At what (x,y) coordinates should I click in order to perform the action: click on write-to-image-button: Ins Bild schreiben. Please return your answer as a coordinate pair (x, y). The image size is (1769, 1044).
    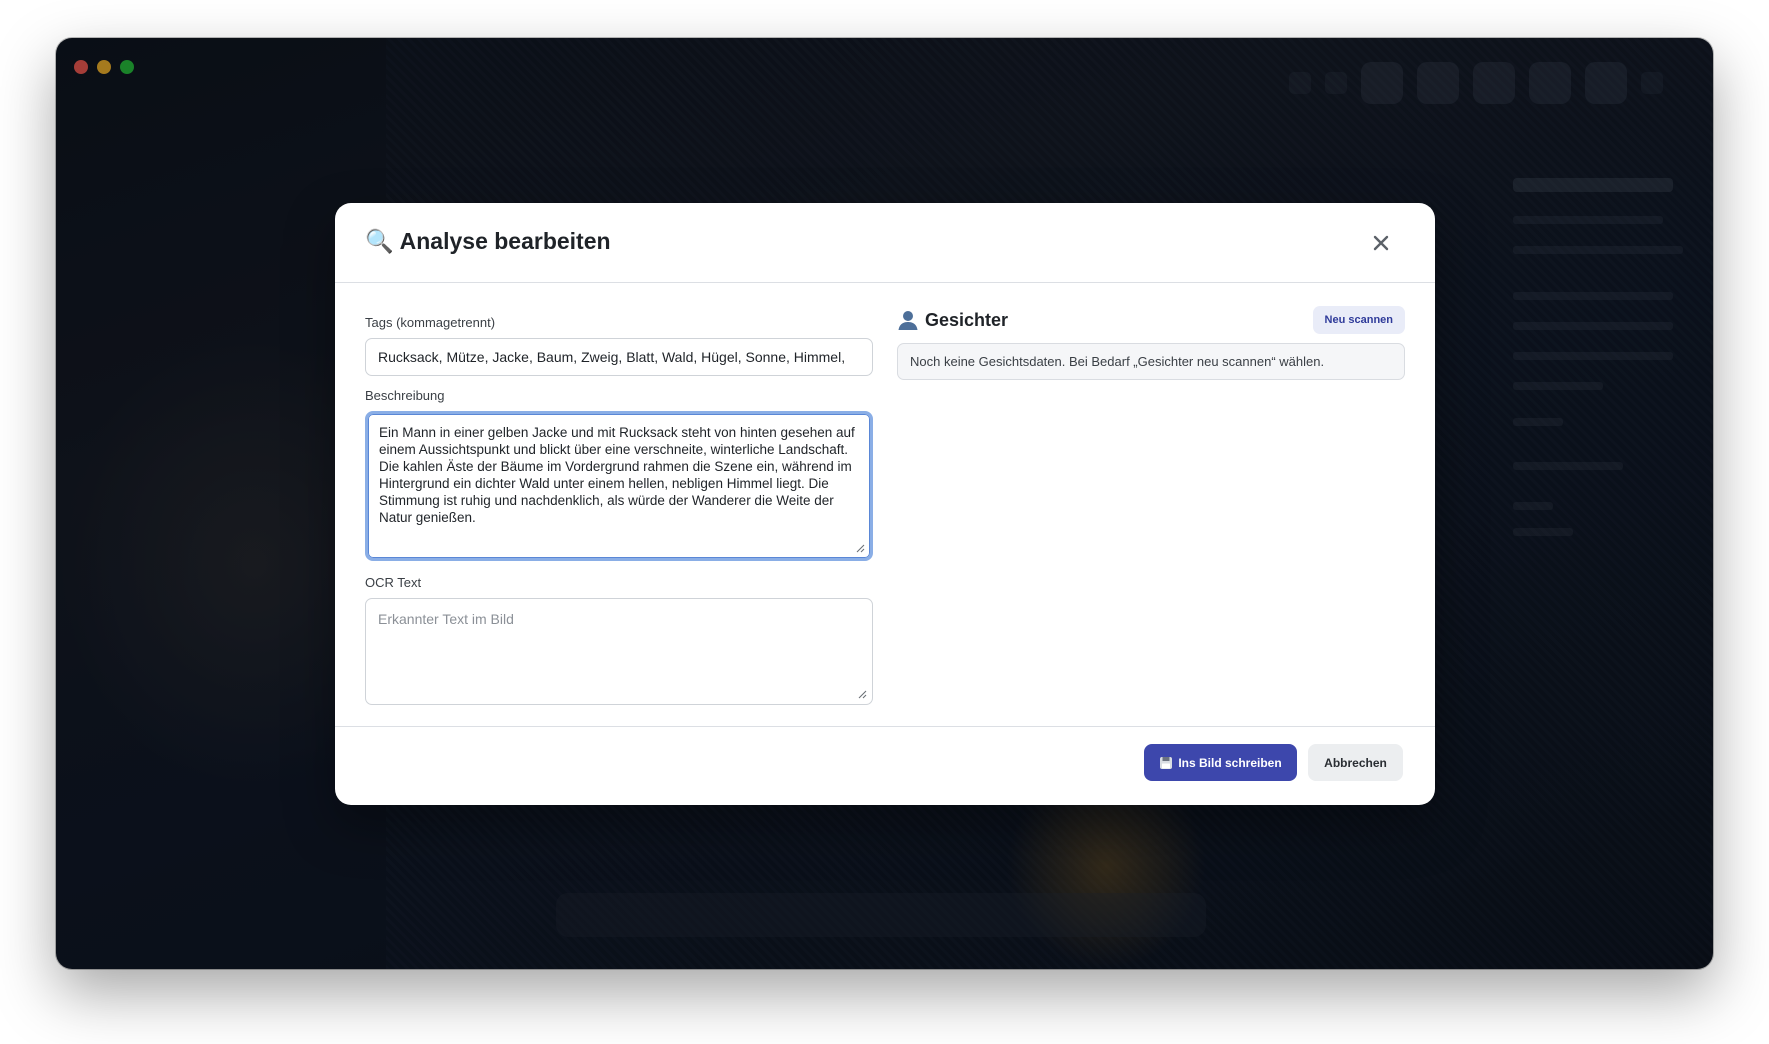
    Looking at the image, I should click on (1220, 762).